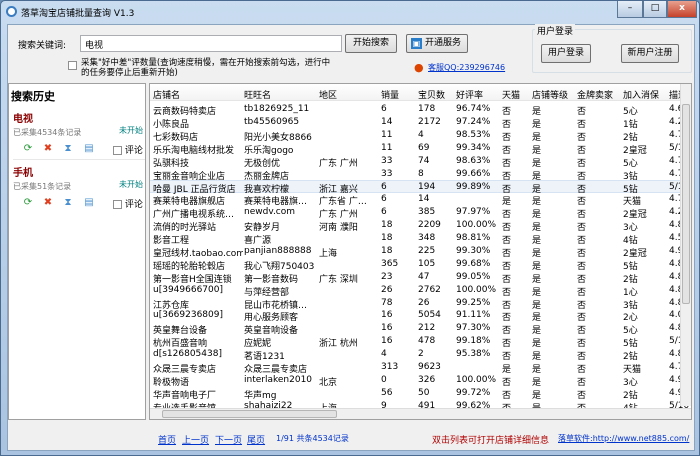 The height and width of the screenshot is (456, 700). I want to click on cell-sales: 0, so click(384, 379).